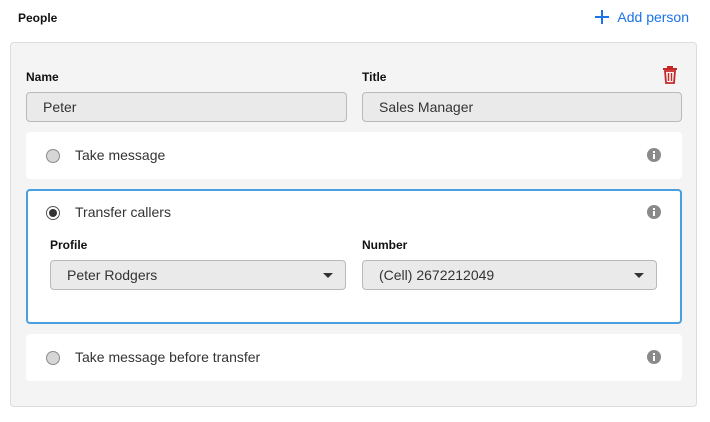  What do you see at coordinates (53, 213) in the screenshot?
I see `transfer-callers-radio` at bounding box center [53, 213].